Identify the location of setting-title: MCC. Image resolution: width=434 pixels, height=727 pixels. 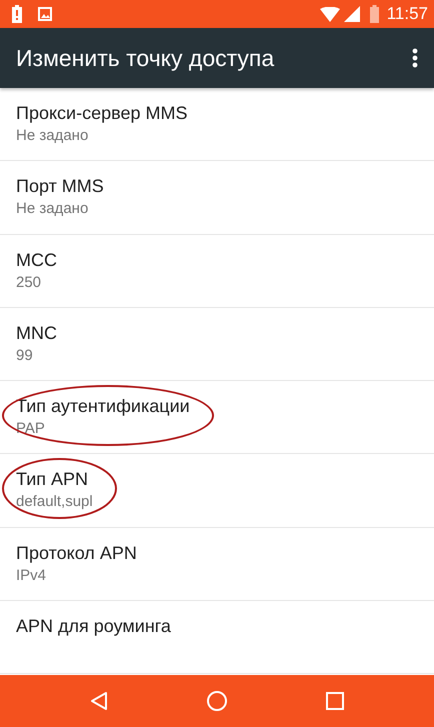
(36, 260).